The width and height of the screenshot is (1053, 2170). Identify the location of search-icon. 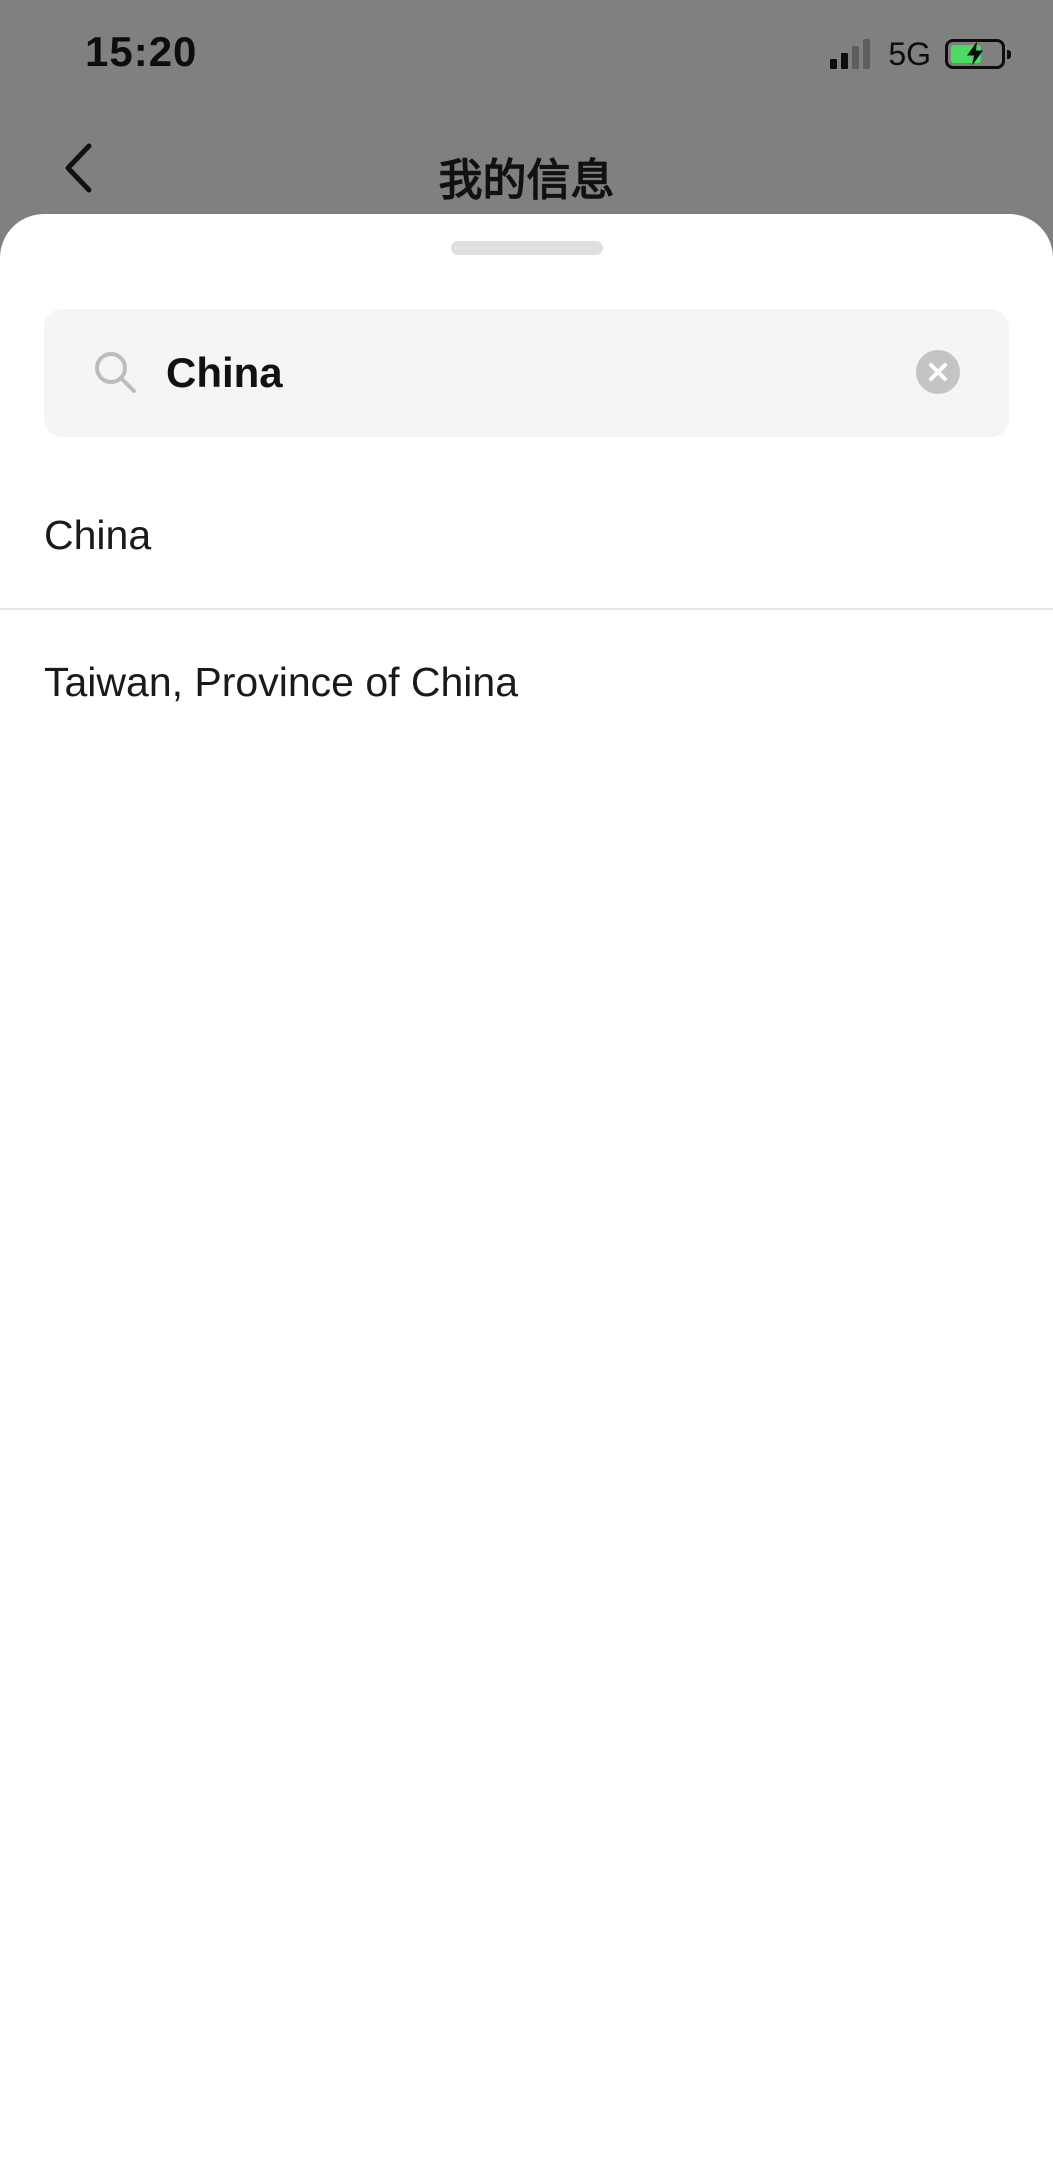
(115, 372).